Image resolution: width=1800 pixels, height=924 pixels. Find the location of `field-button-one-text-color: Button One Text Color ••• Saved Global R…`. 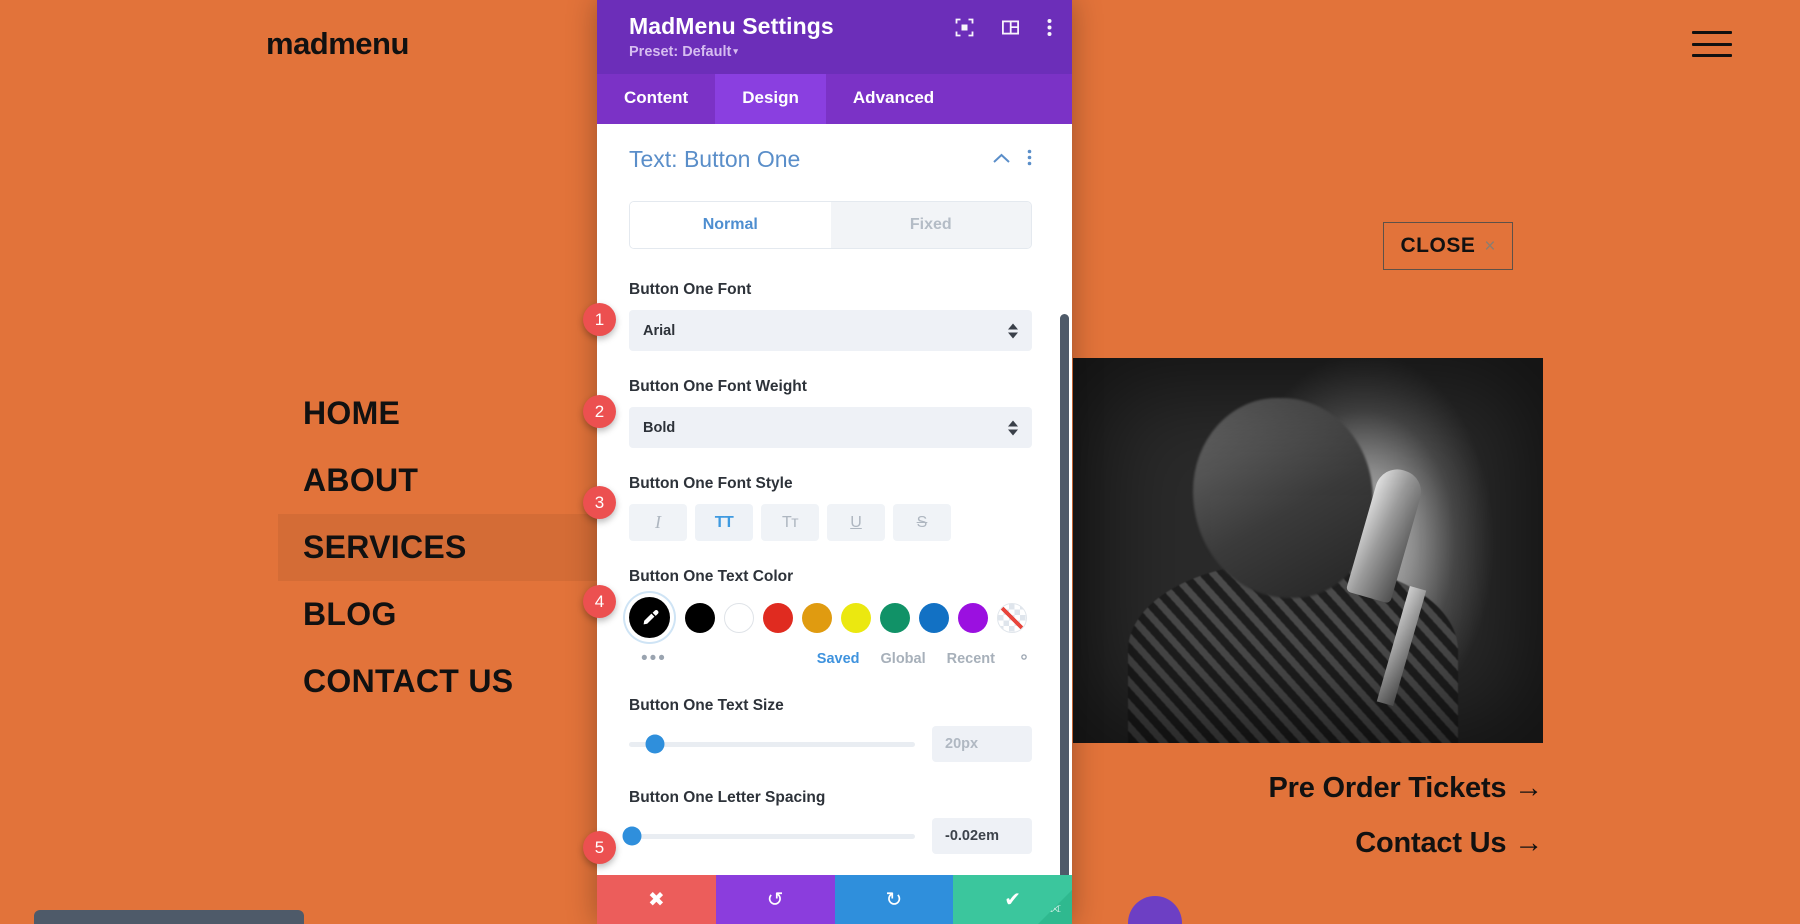

field-button-one-text-color: Button One Text Color ••• Saved Global R… is located at coordinates (830, 619).